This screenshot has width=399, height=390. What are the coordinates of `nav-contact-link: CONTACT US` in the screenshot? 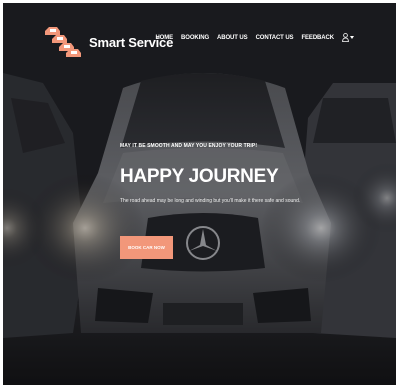 It's located at (275, 38).